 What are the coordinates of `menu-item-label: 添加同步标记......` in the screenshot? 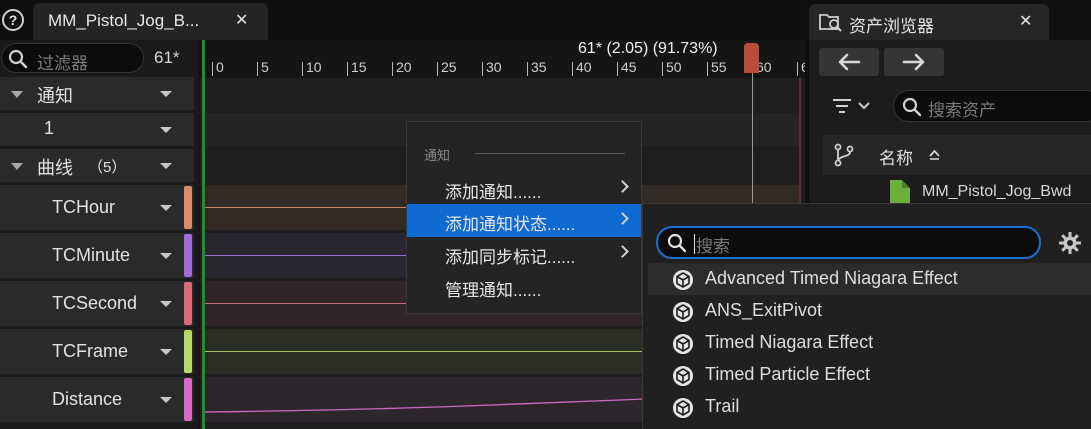 It's located at (510, 257).